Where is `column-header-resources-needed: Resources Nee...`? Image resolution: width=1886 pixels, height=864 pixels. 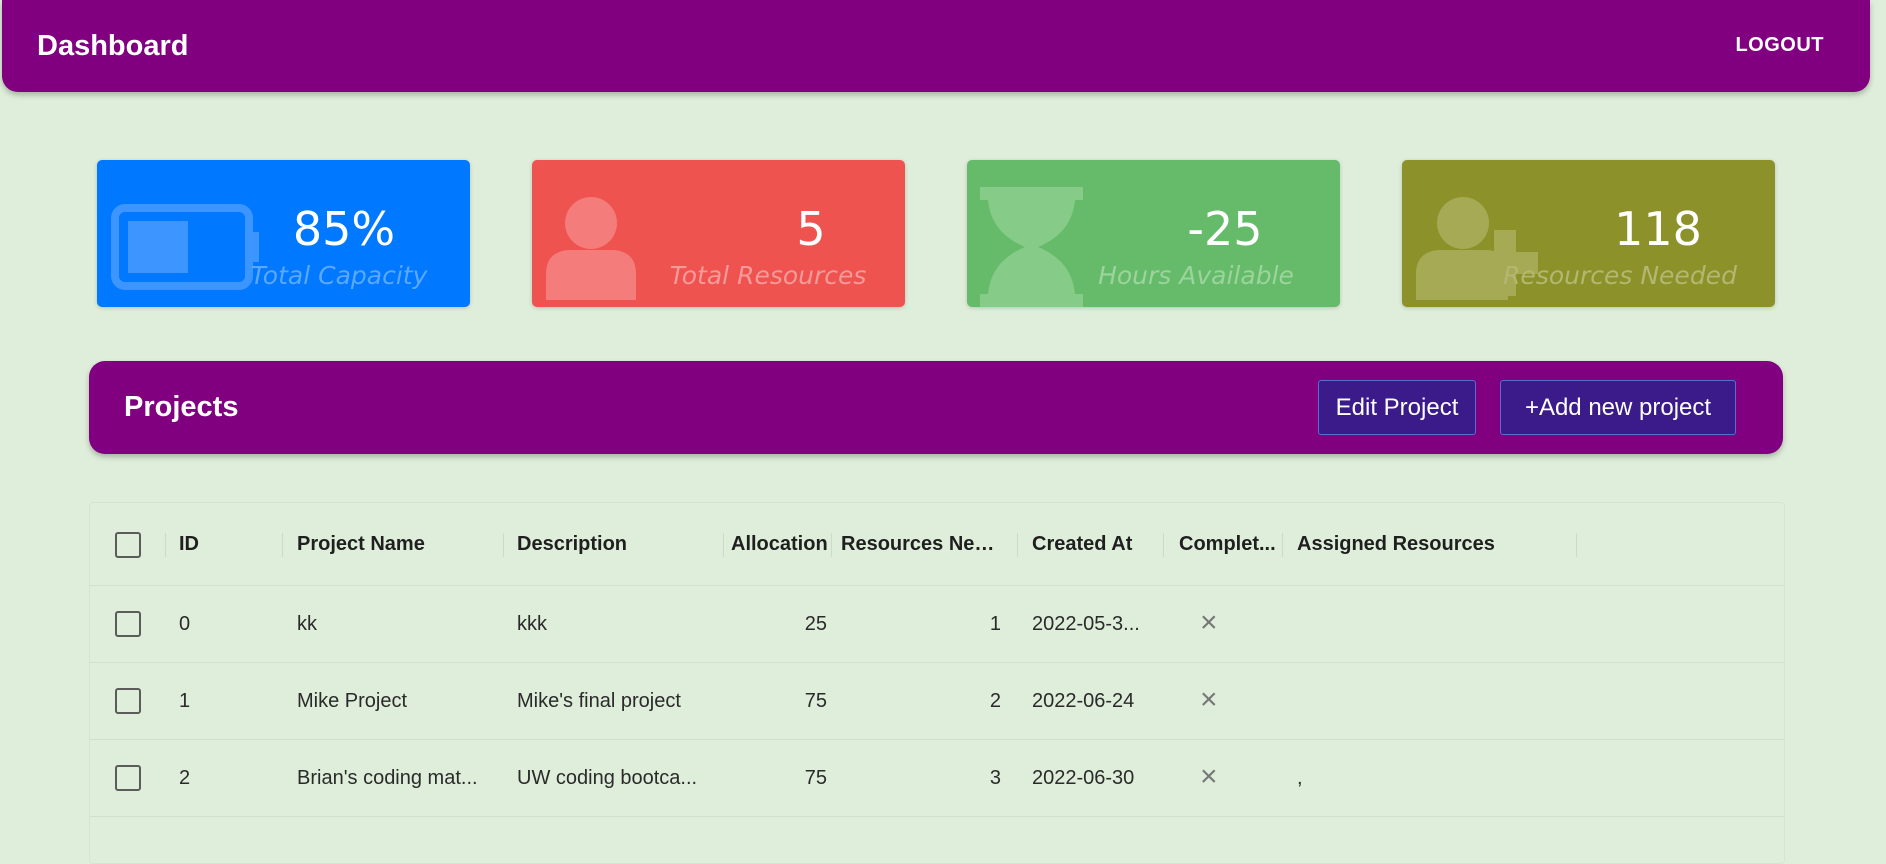
column-header-resources-needed: Resources Nee... is located at coordinates (921, 544).